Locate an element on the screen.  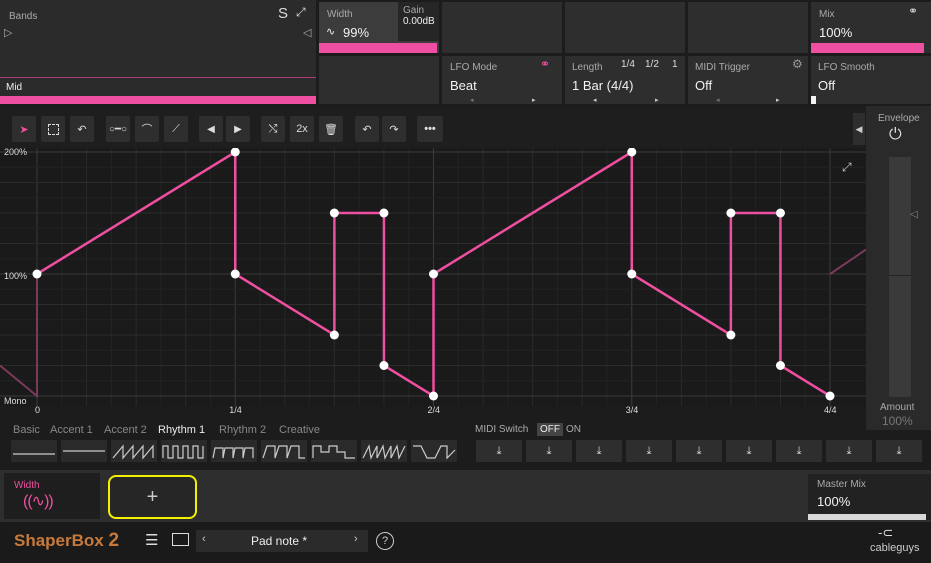
select-tool-button is located at coordinates (53, 129).